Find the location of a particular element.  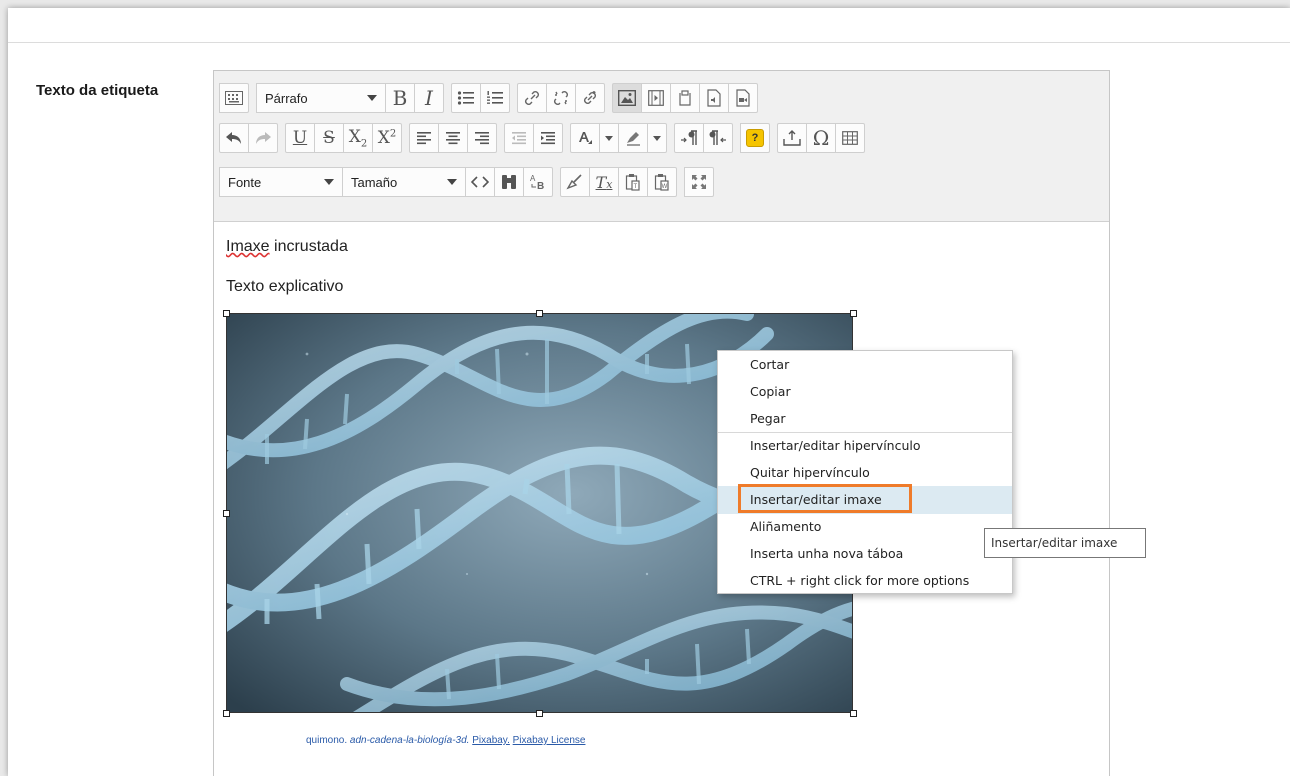

toolbar-row-1: Párrafo B I is located at coordinates (492, 98).